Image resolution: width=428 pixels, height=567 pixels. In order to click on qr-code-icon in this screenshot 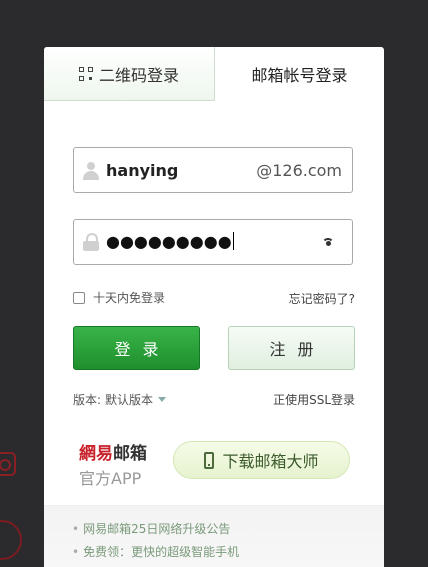, I will do `click(85, 73)`.